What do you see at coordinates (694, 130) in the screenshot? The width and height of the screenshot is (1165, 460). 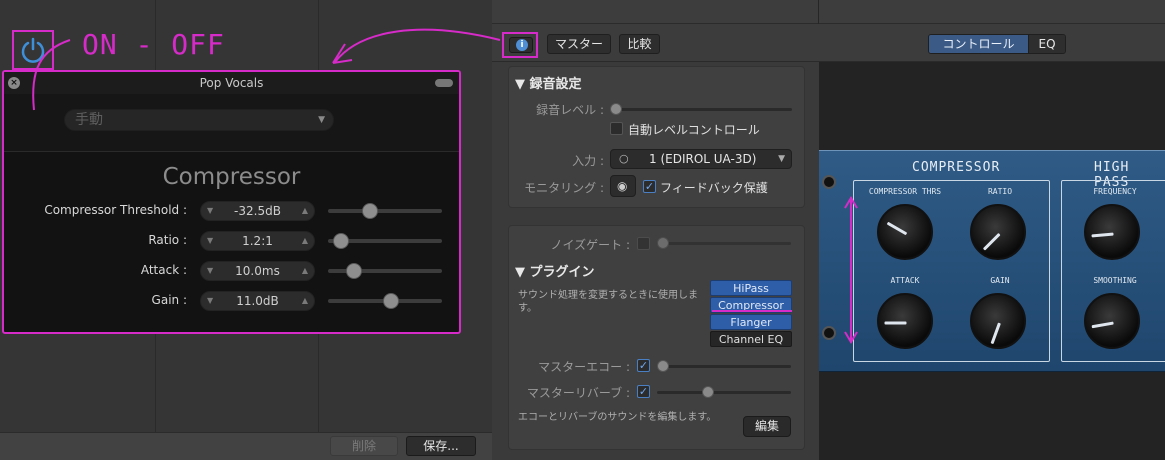 I see `auto-level-label: 自動レベルコントロール` at bounding box center [694, 130].